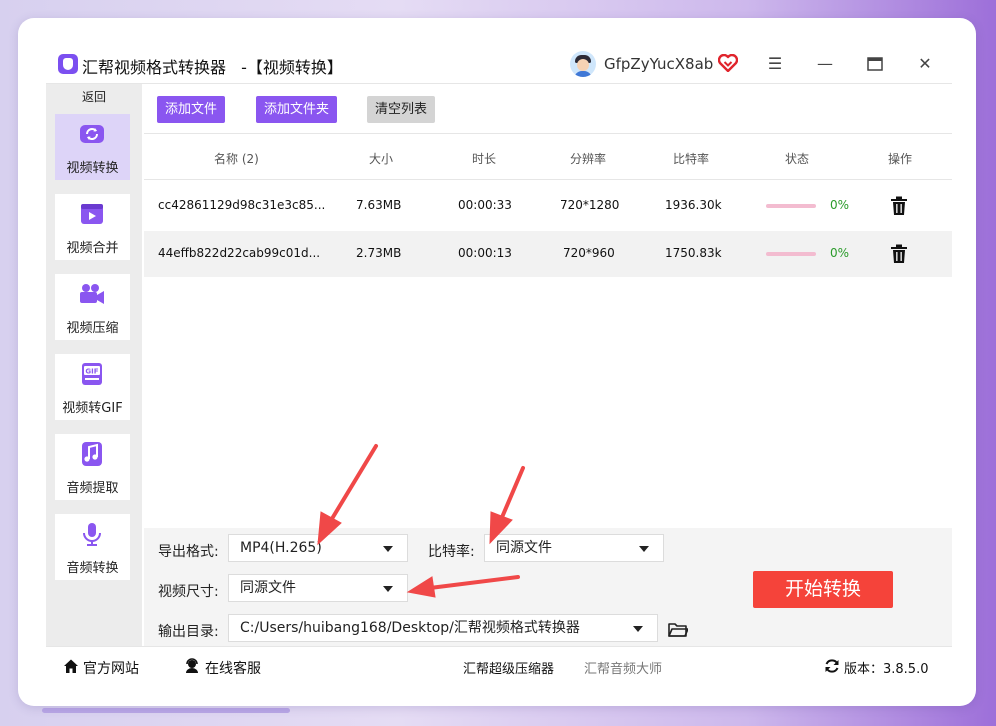 The height and width of the screenshot is (726, 996). Describe the element at coordinates (693, 205) in the screenshot. I see `file-bitrate: 1936.30k` at that location.